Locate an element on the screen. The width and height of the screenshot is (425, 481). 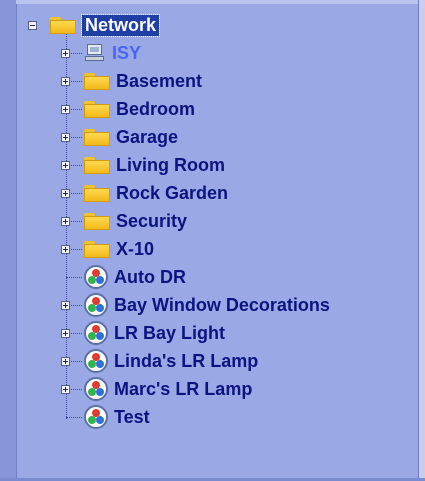
tree-node: Bedroom is located at coordinates (139, 109).